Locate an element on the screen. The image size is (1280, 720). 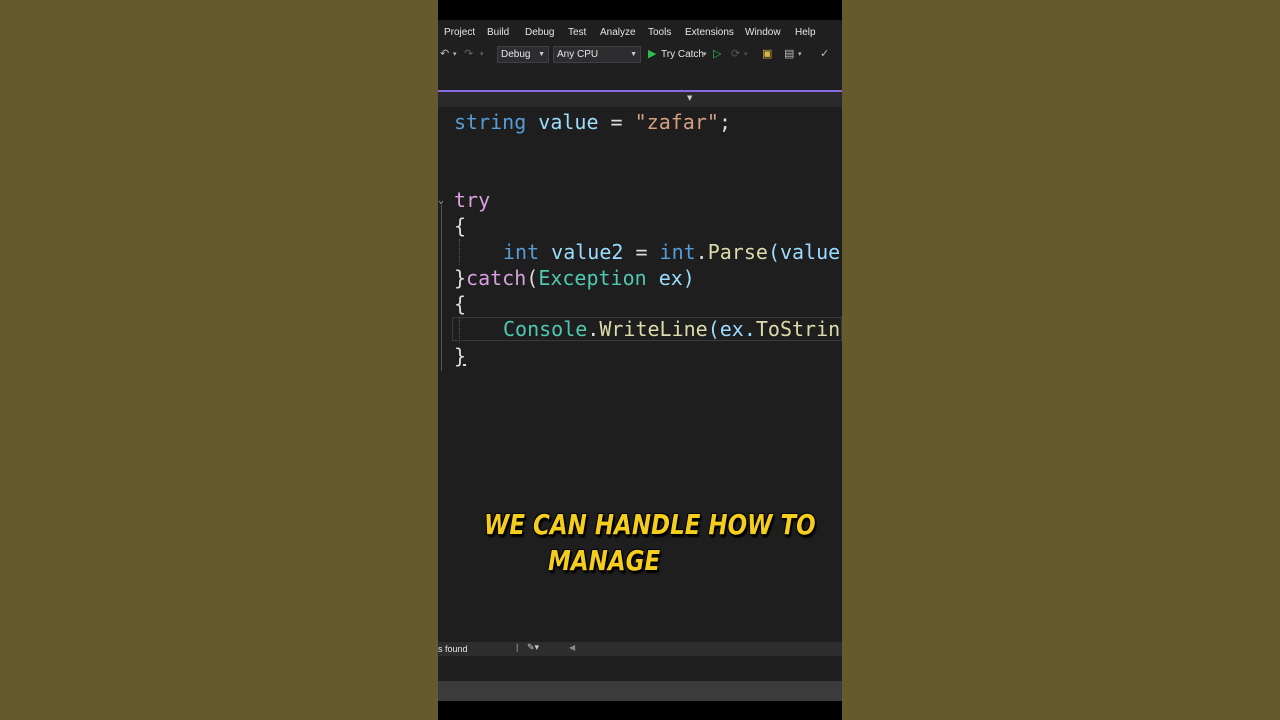
code-line-try: try is located at coordinates (472, 200).